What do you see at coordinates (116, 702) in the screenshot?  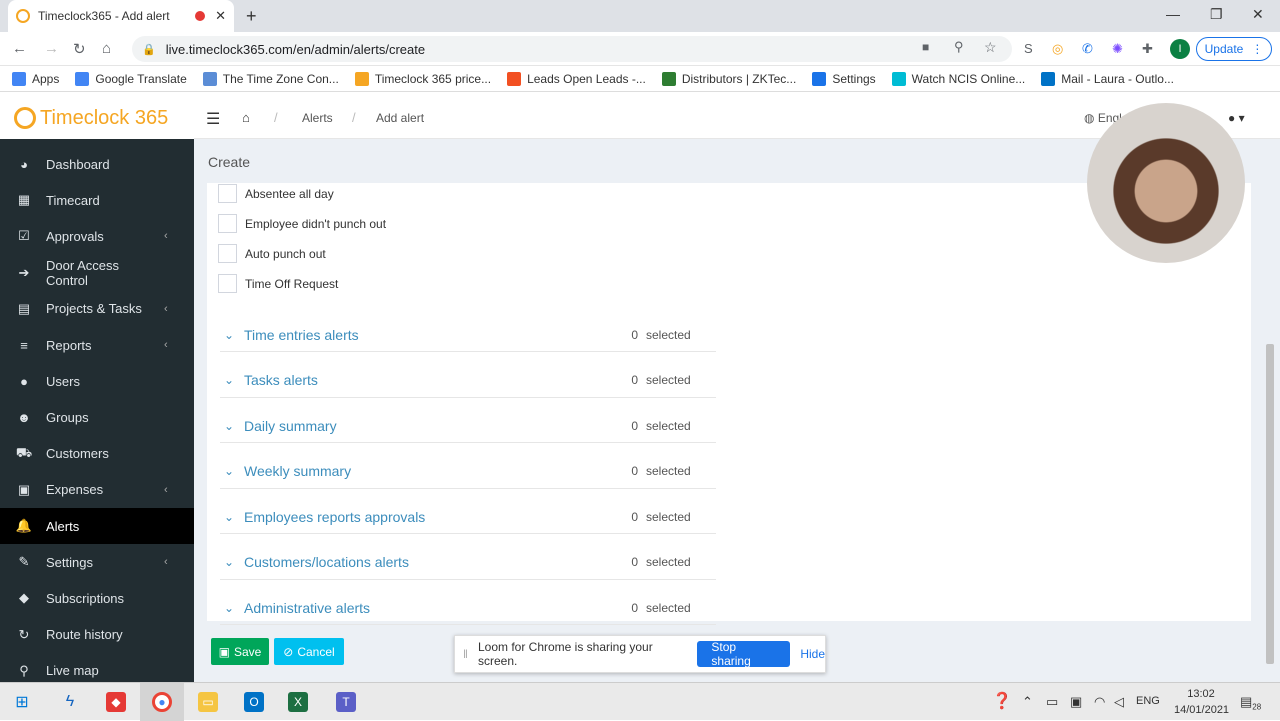 I see `anydesk-icon: ◆` at bounding box center [116, 702].